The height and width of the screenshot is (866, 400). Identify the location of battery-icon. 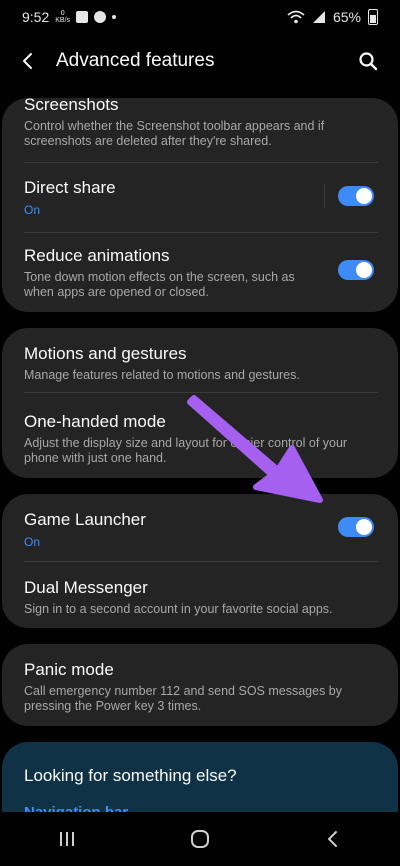
(373, 17).